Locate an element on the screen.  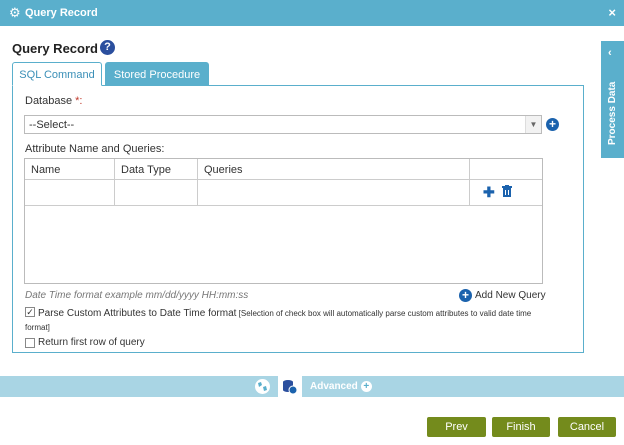
tab-sql-command: SQL Command is located at coordinates (57, 74).